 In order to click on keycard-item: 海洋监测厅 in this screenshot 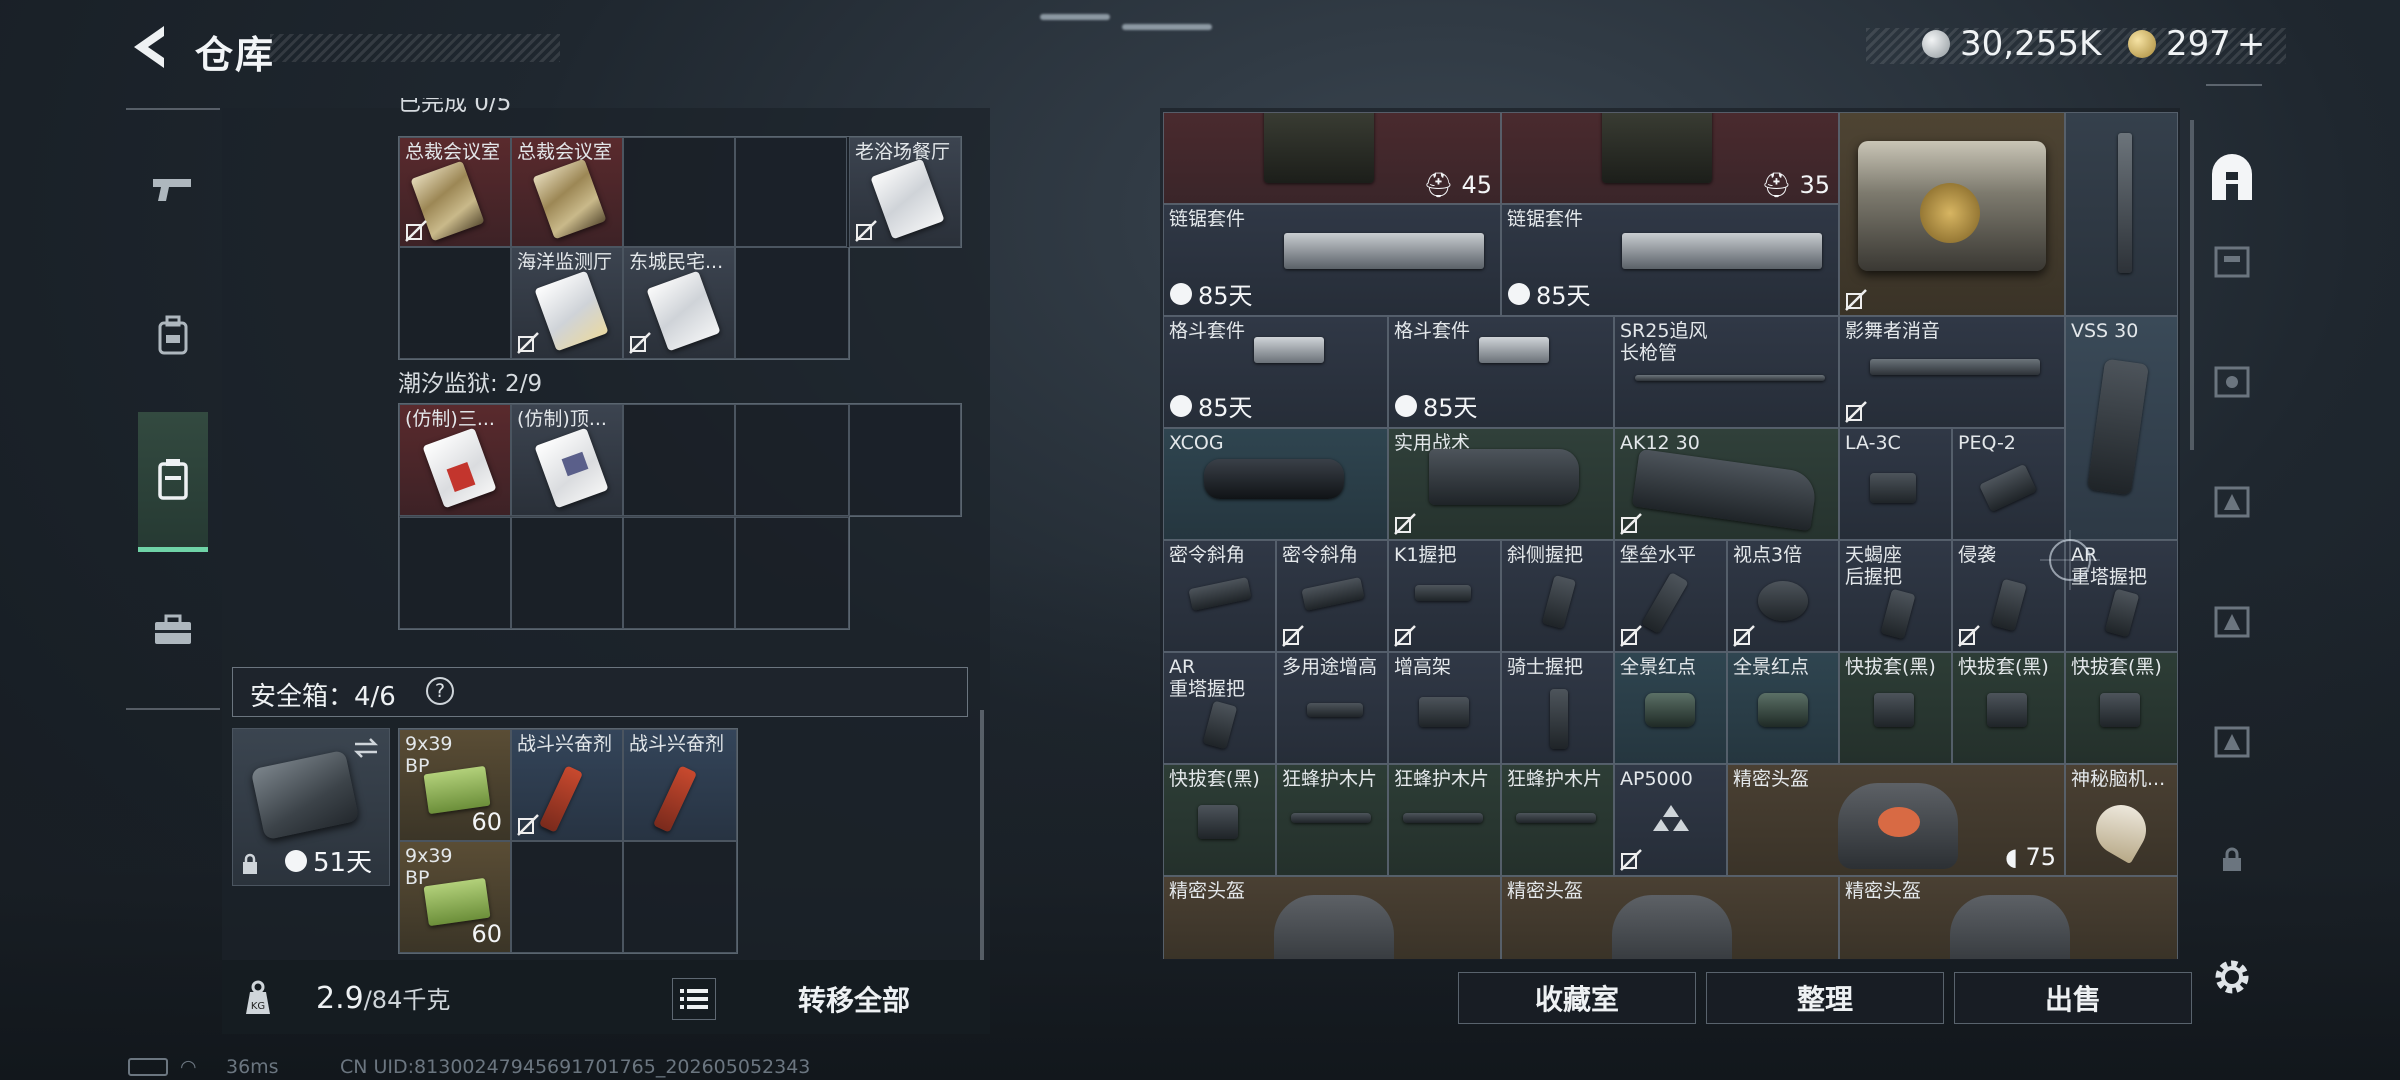, I will do `click(567, 303)`.